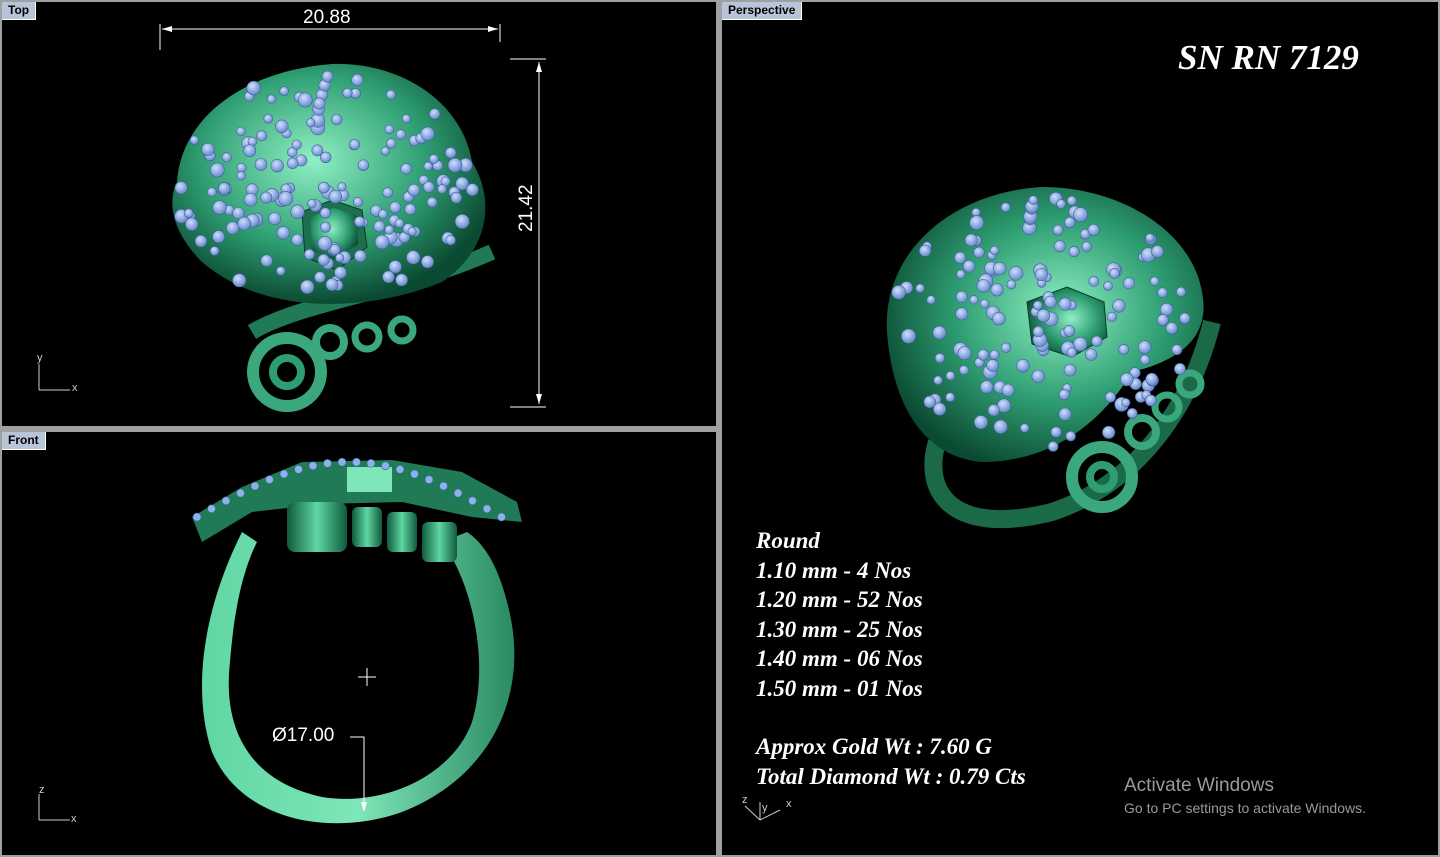  I want to click on front-view-model, so click(357, 640).